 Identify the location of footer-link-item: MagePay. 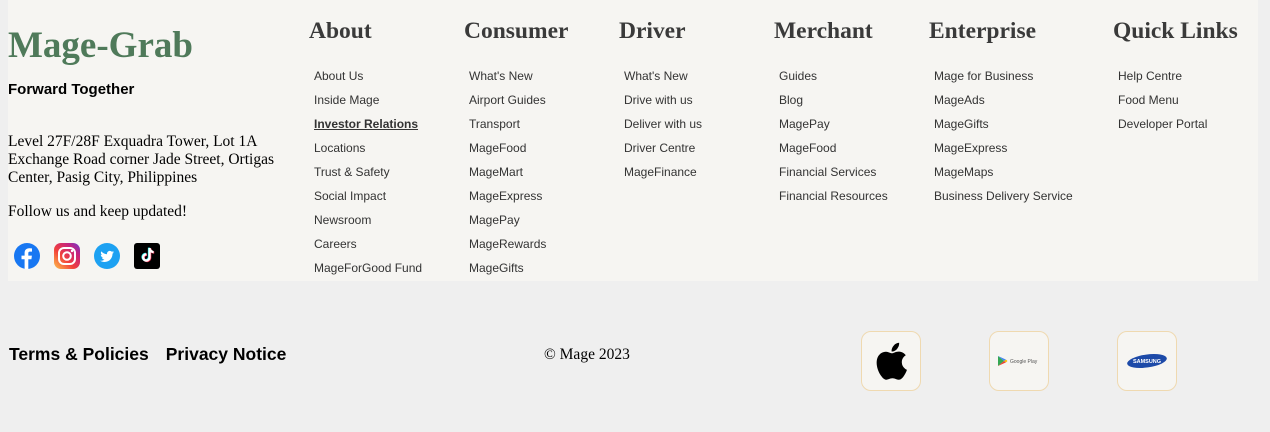
(833, 128).